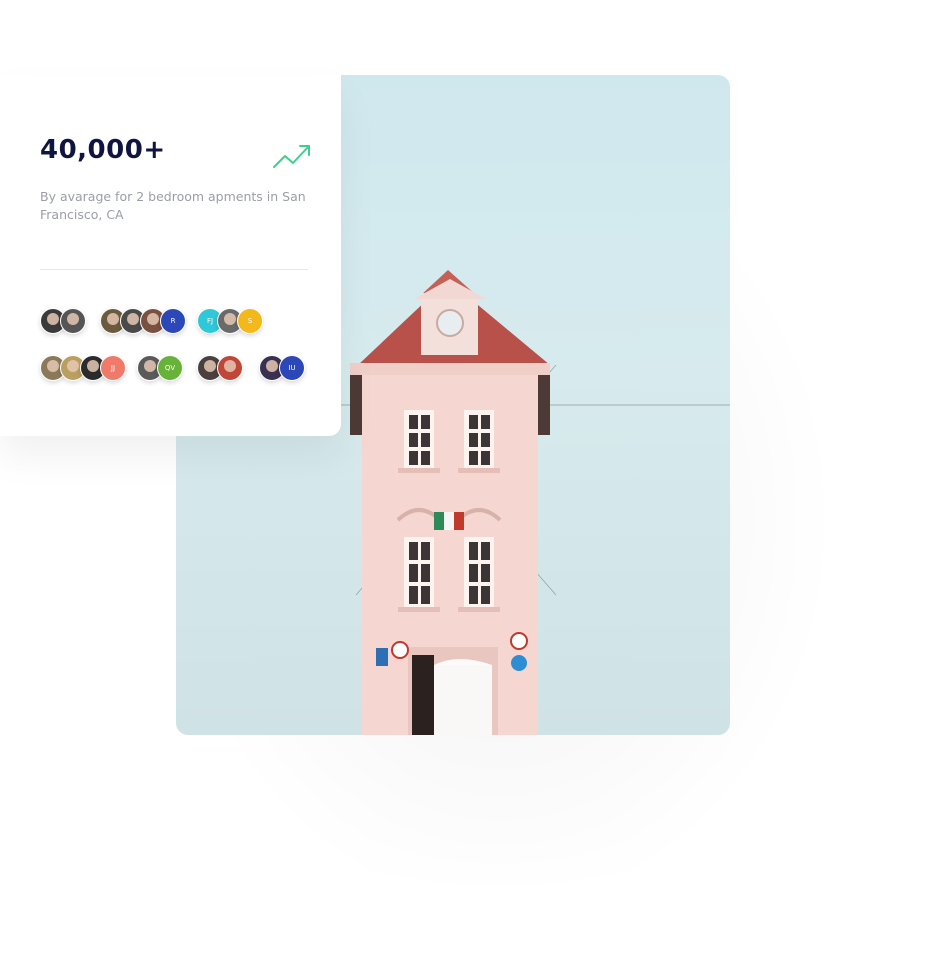 This screenshot has height=970, width=925. Describe the element at coordinates (174, 269) in the screenshot. I see `divider` at that location.